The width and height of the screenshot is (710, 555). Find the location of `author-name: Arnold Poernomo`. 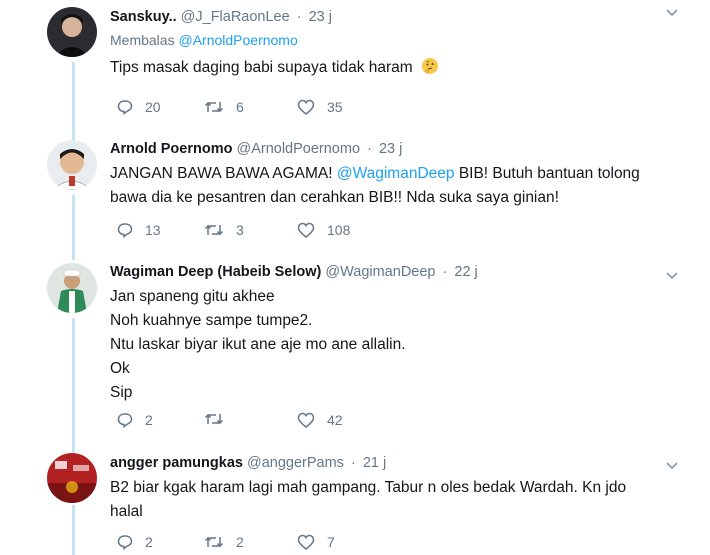

author-name: Arnold Poernomo is located at coordinates (171, 149).